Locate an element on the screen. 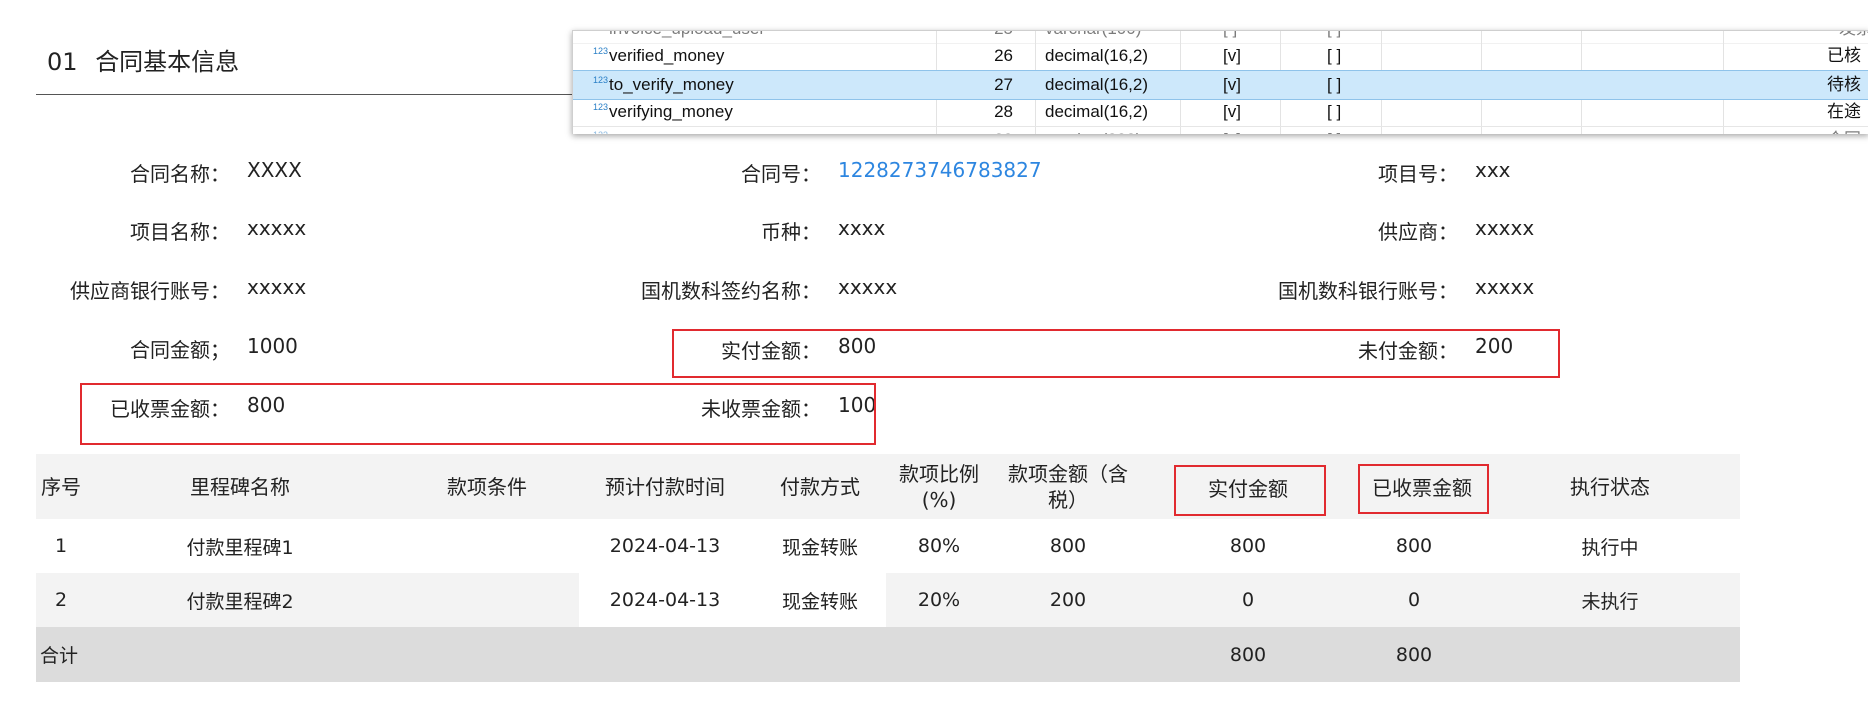 This screenshot has height=710, width=1868. supplier-value: xxxxx is located at coordinates (1505, 228).